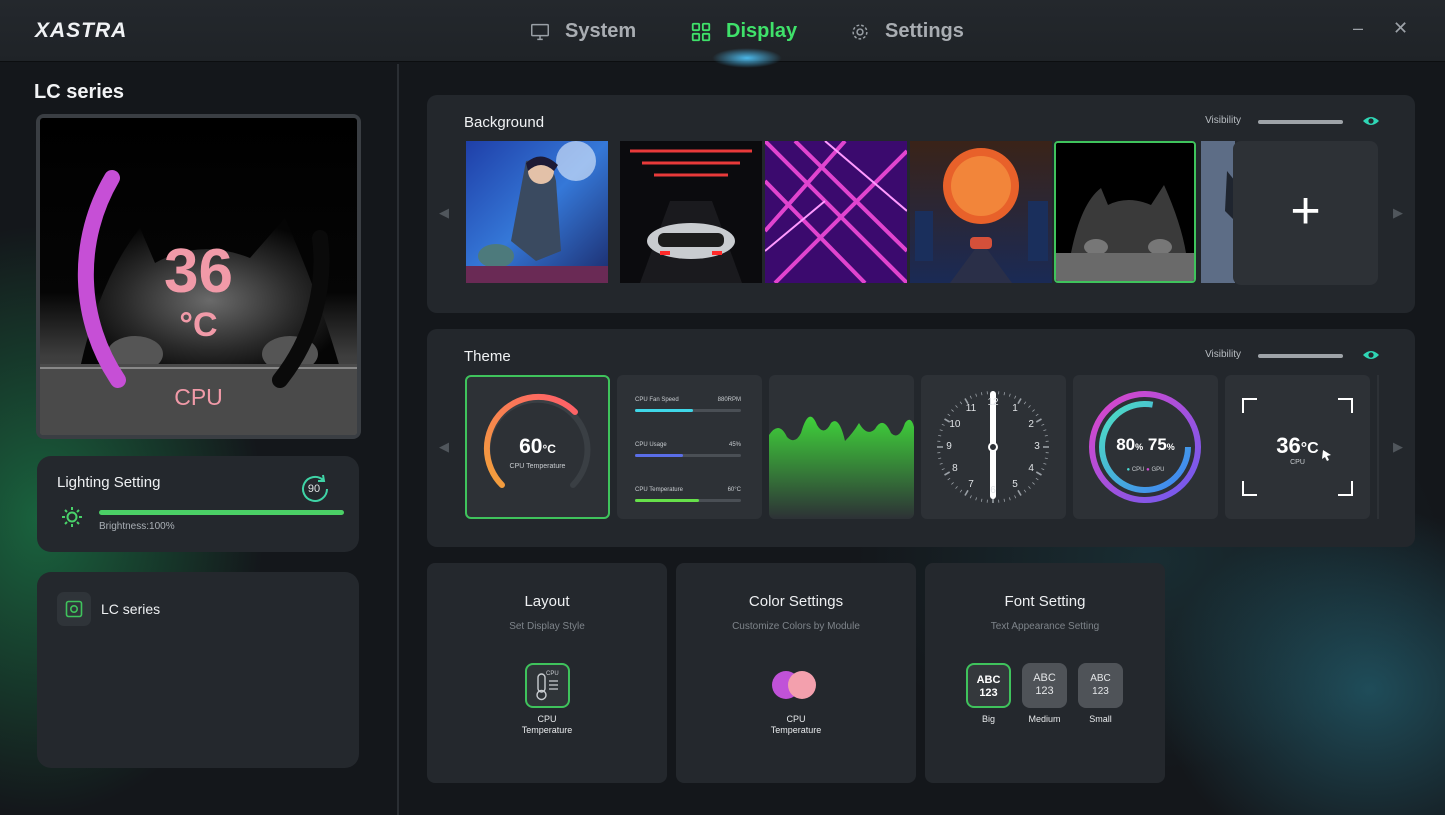  I want to click on preview-label: CPU, so click(198, 397).